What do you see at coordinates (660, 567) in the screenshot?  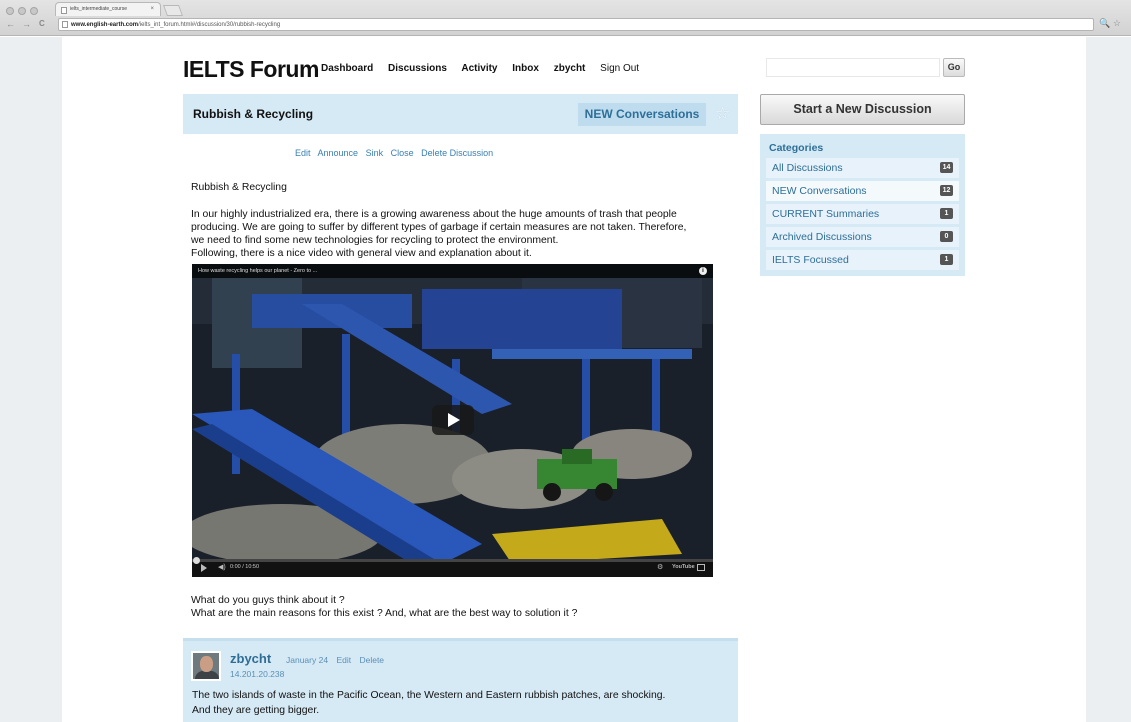 I see `settings-gear-icon: ⚙` at bounding box center [660, 567].